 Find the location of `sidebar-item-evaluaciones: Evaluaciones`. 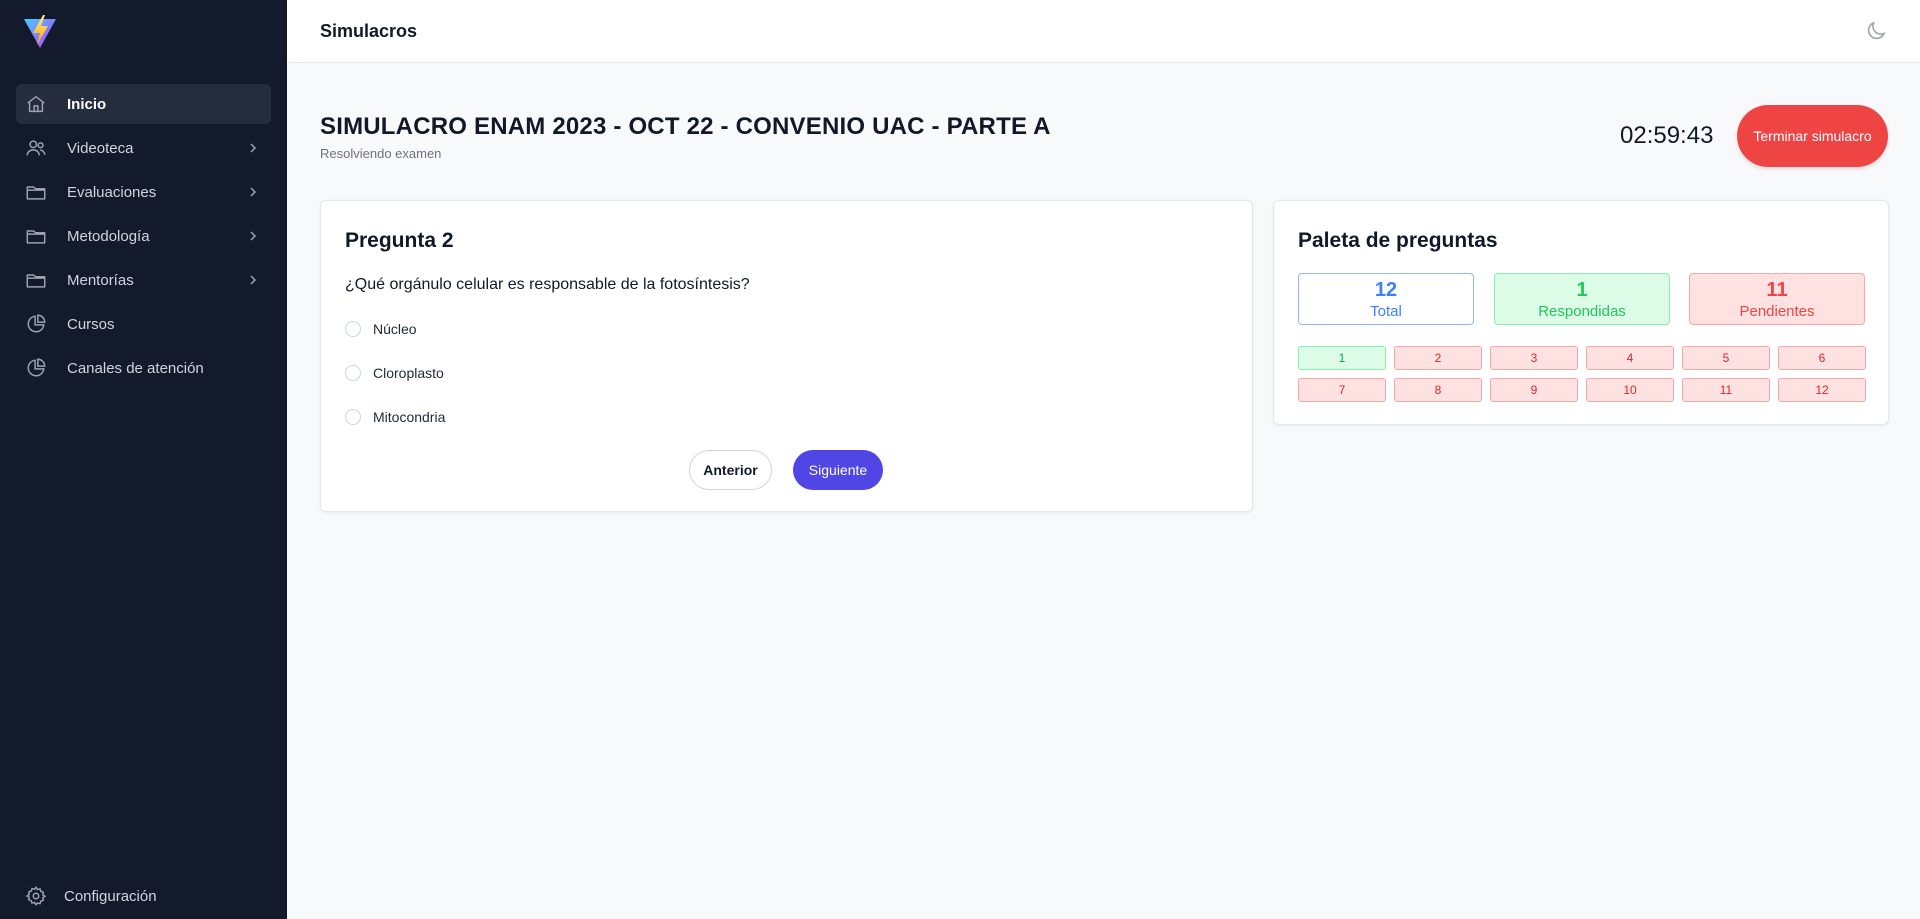

sidebar-item-evaluaciones: Evaluaciones is located at coordinates (143, 192).